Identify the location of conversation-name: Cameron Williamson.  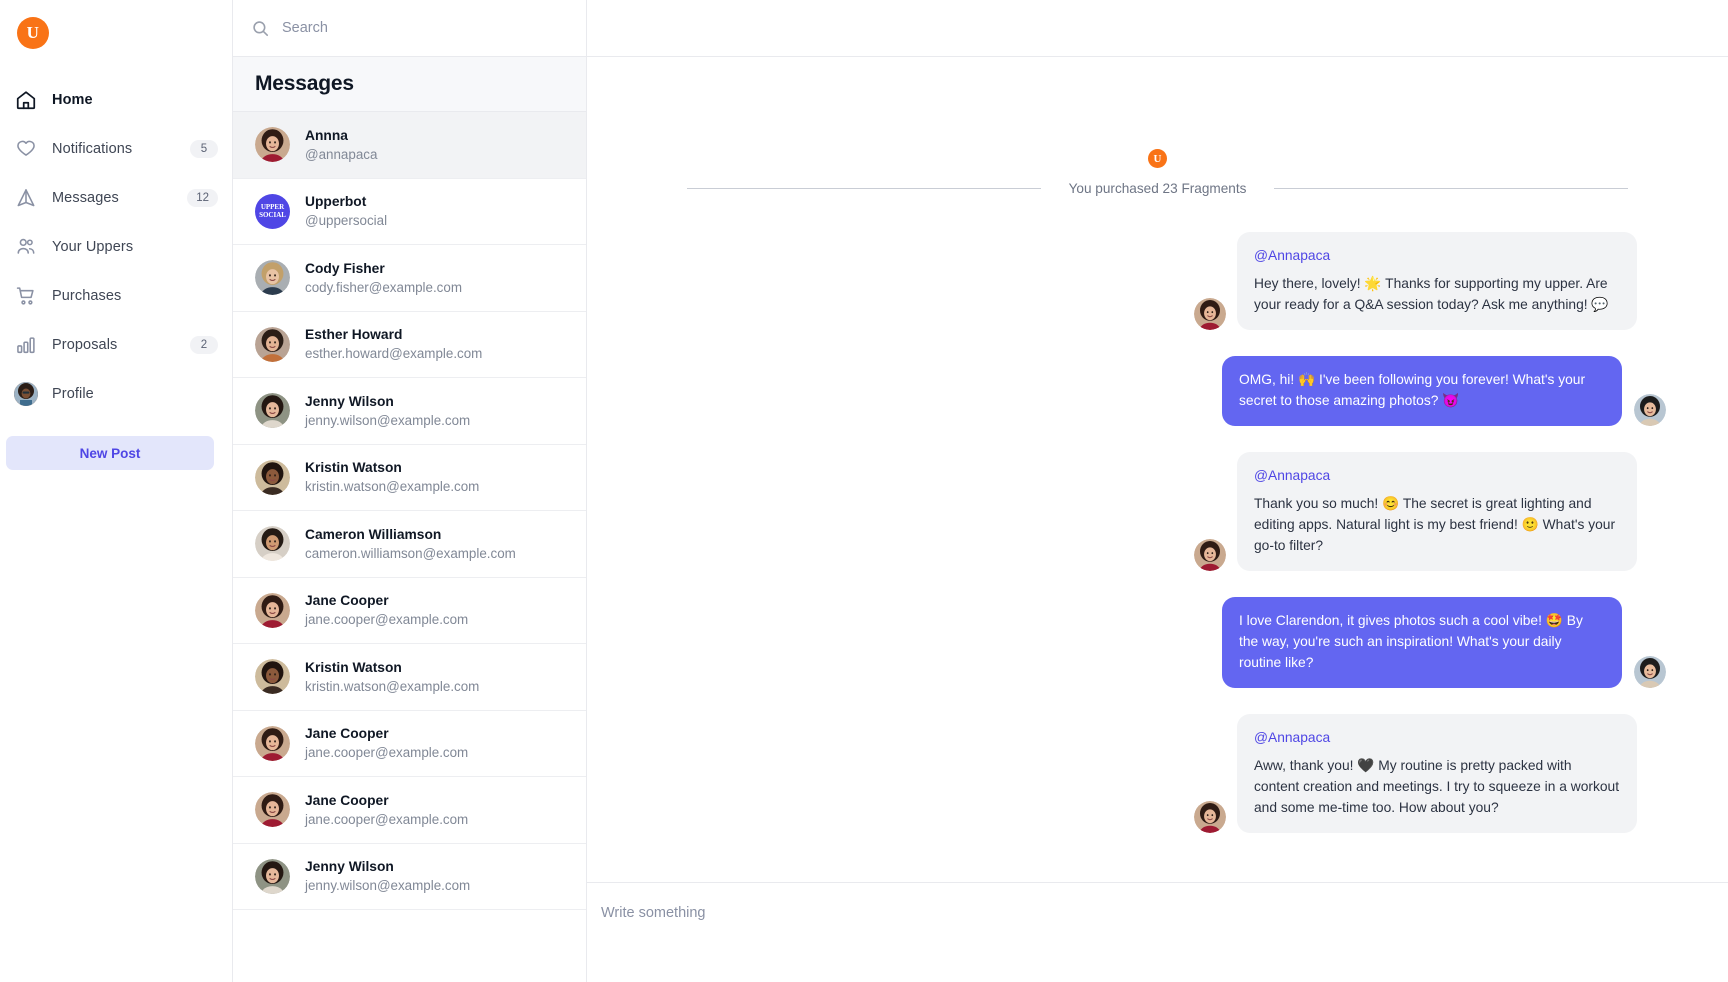
(373, 534).